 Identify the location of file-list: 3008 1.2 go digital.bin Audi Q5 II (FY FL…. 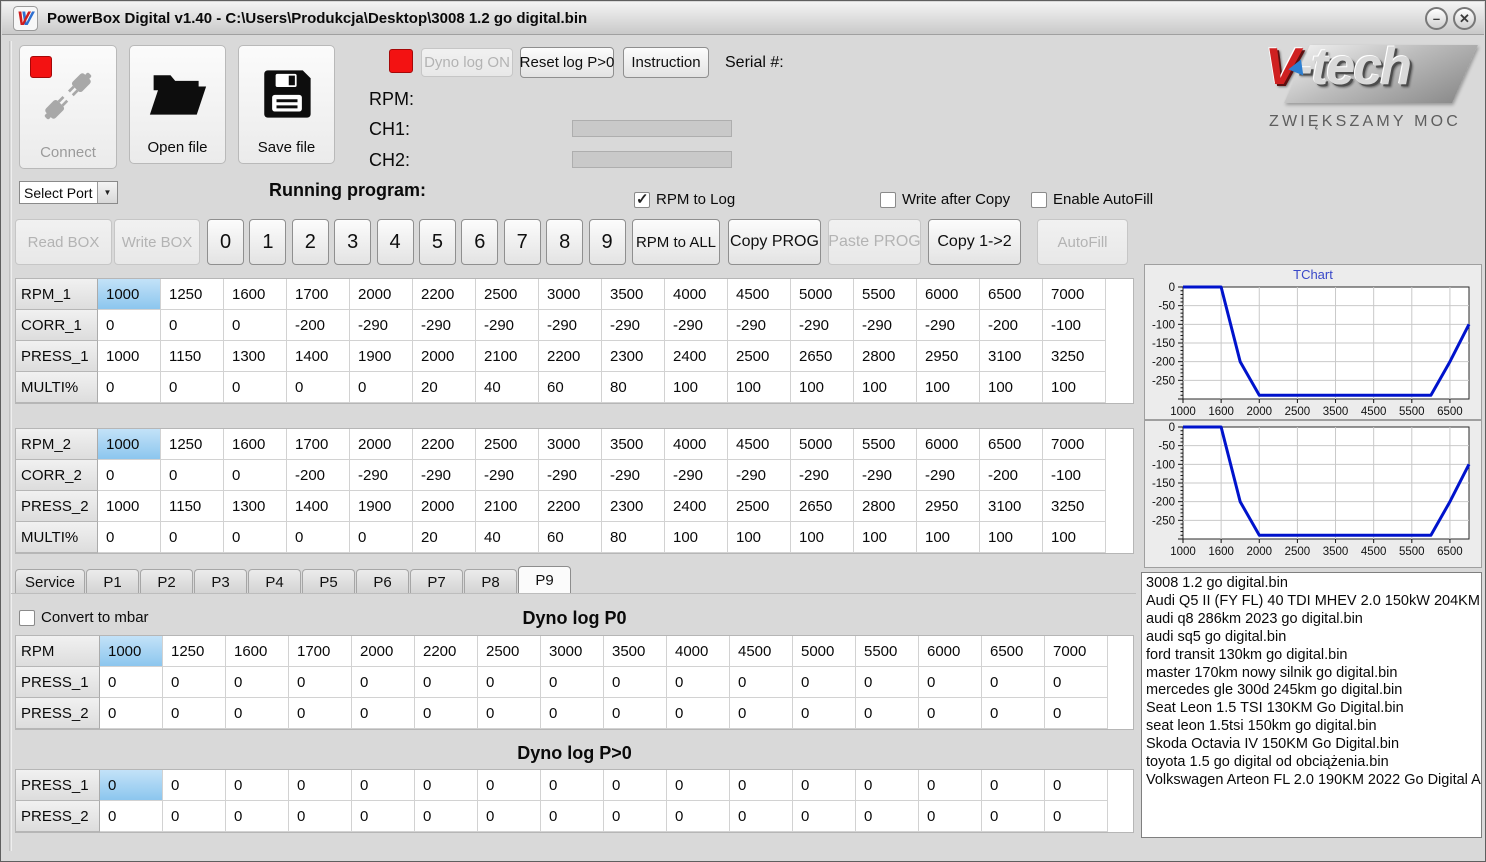
(1311, 705).